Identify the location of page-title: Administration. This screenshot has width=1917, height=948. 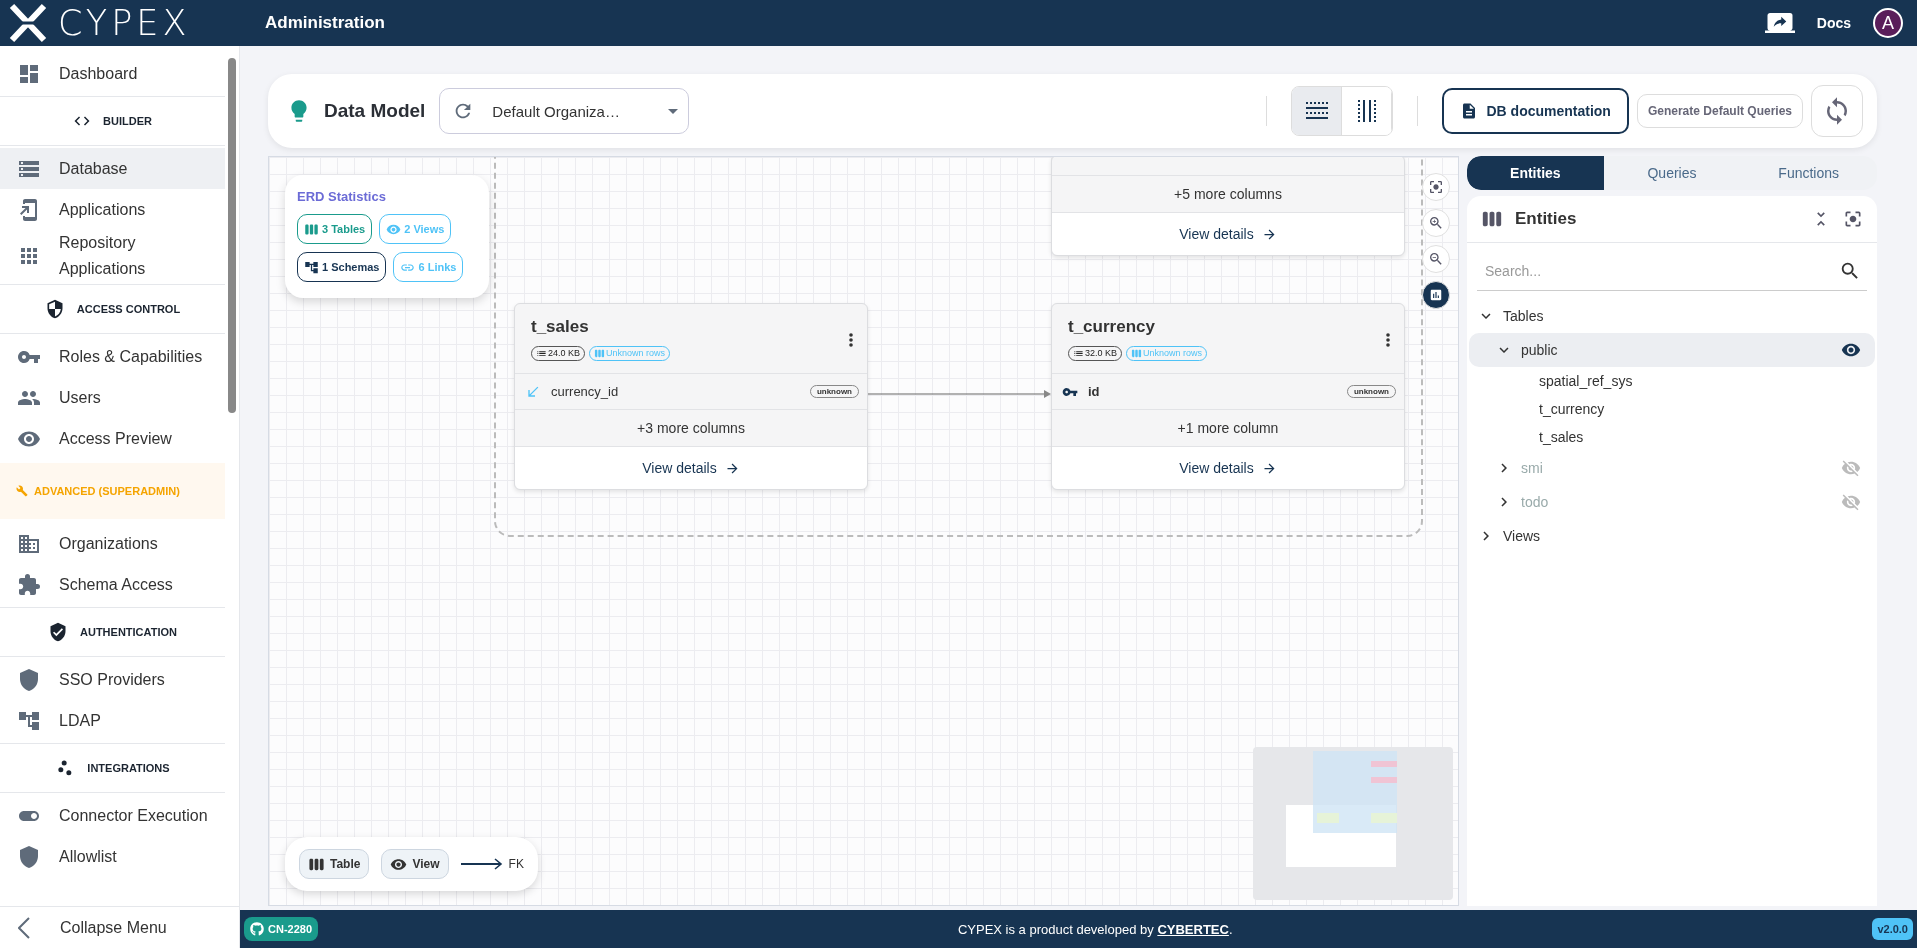
(325, 23).